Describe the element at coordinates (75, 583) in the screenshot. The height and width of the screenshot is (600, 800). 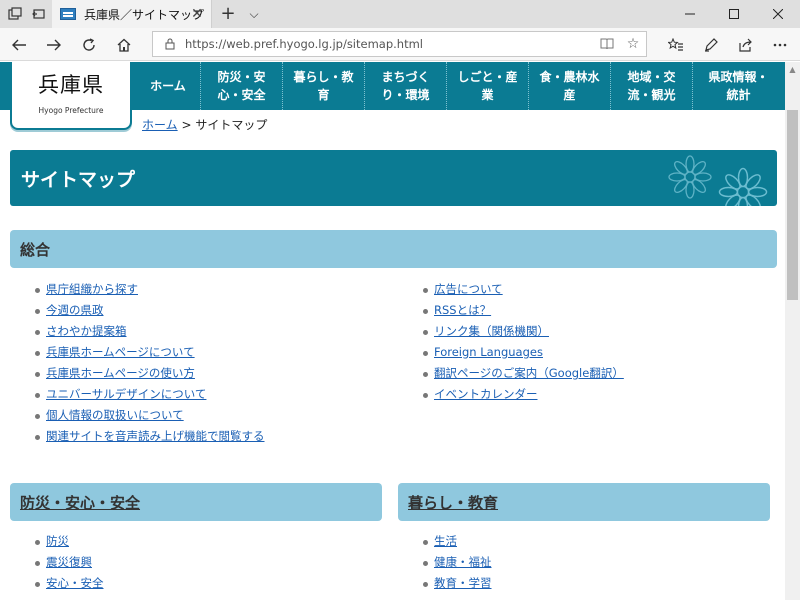
I see `sitemap-link: 安心・安全` at that location.